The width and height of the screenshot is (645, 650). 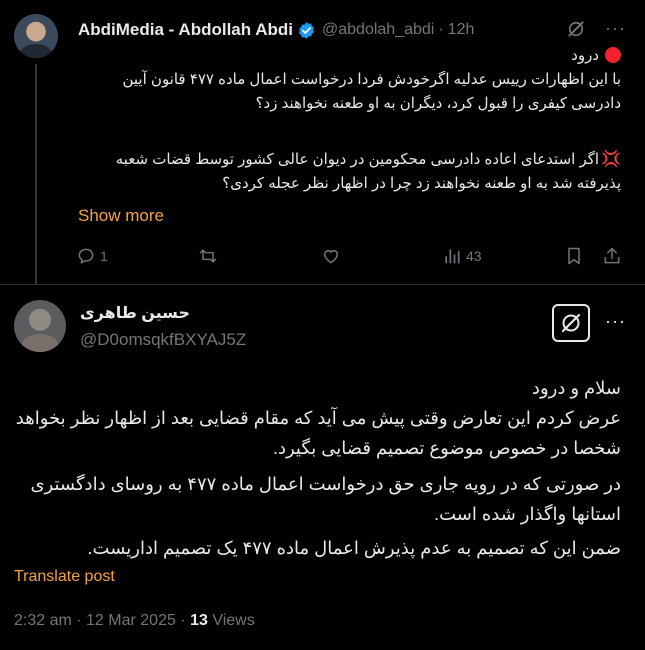 I want to click on analytics-button: 43, so click(x=462, y=256).